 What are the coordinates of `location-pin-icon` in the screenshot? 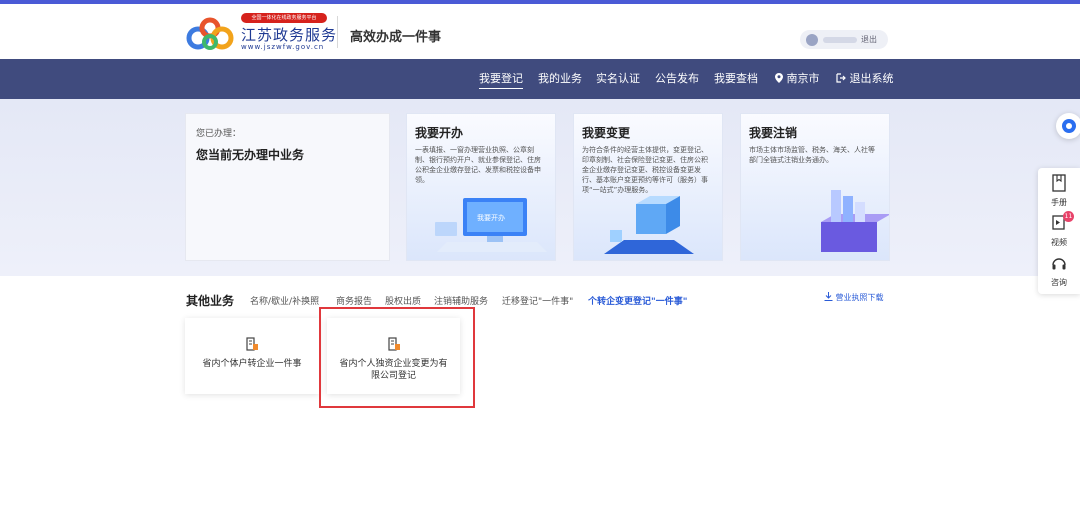 It's located at (779, 78).